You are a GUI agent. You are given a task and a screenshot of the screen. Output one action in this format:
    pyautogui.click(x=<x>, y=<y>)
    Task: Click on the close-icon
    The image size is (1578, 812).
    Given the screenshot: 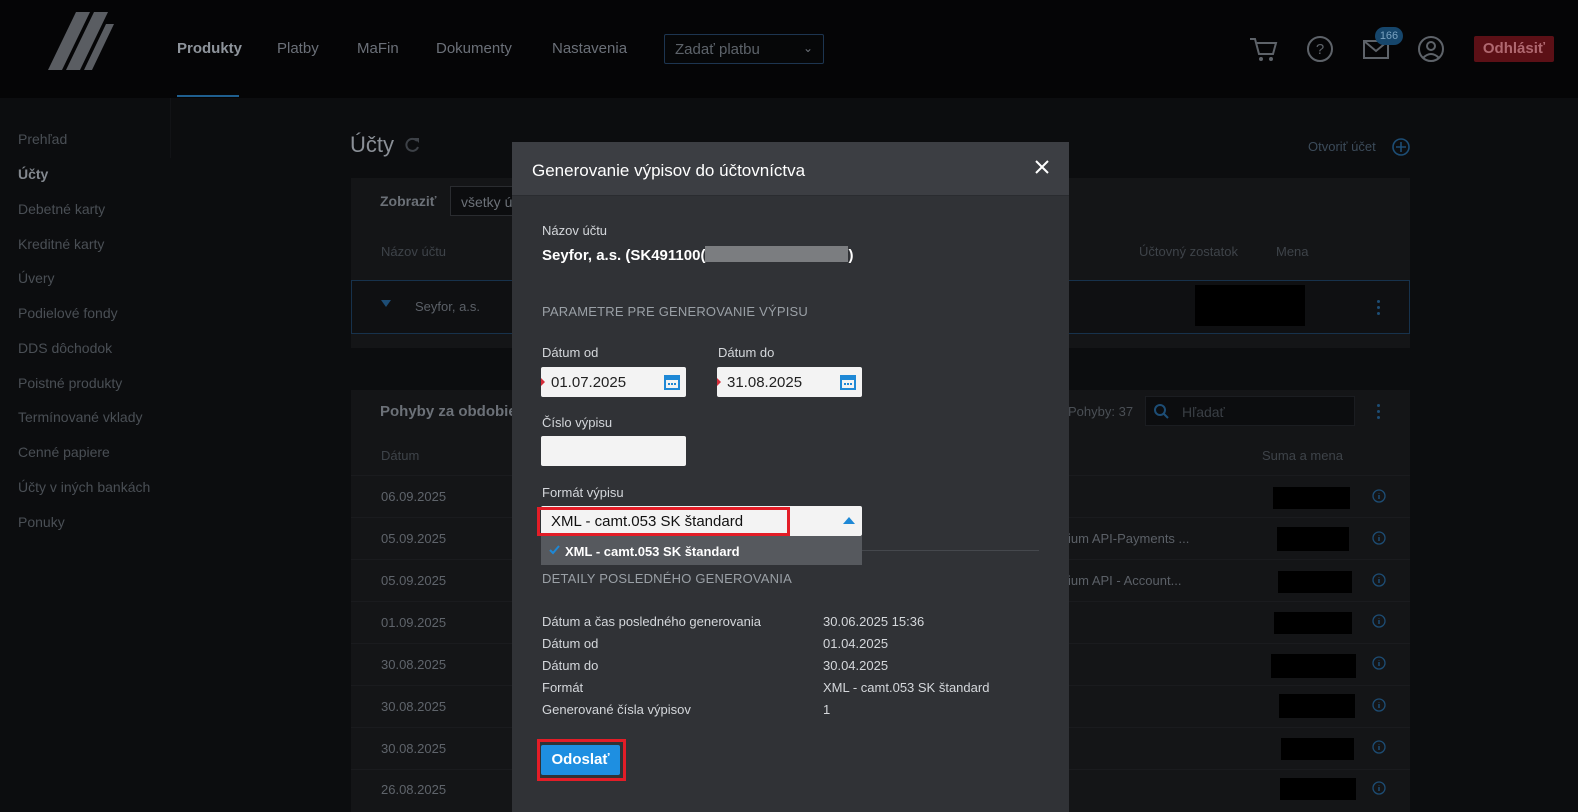 What is the action you would take?
    pyautogui.click(x=1042, y=167)
    